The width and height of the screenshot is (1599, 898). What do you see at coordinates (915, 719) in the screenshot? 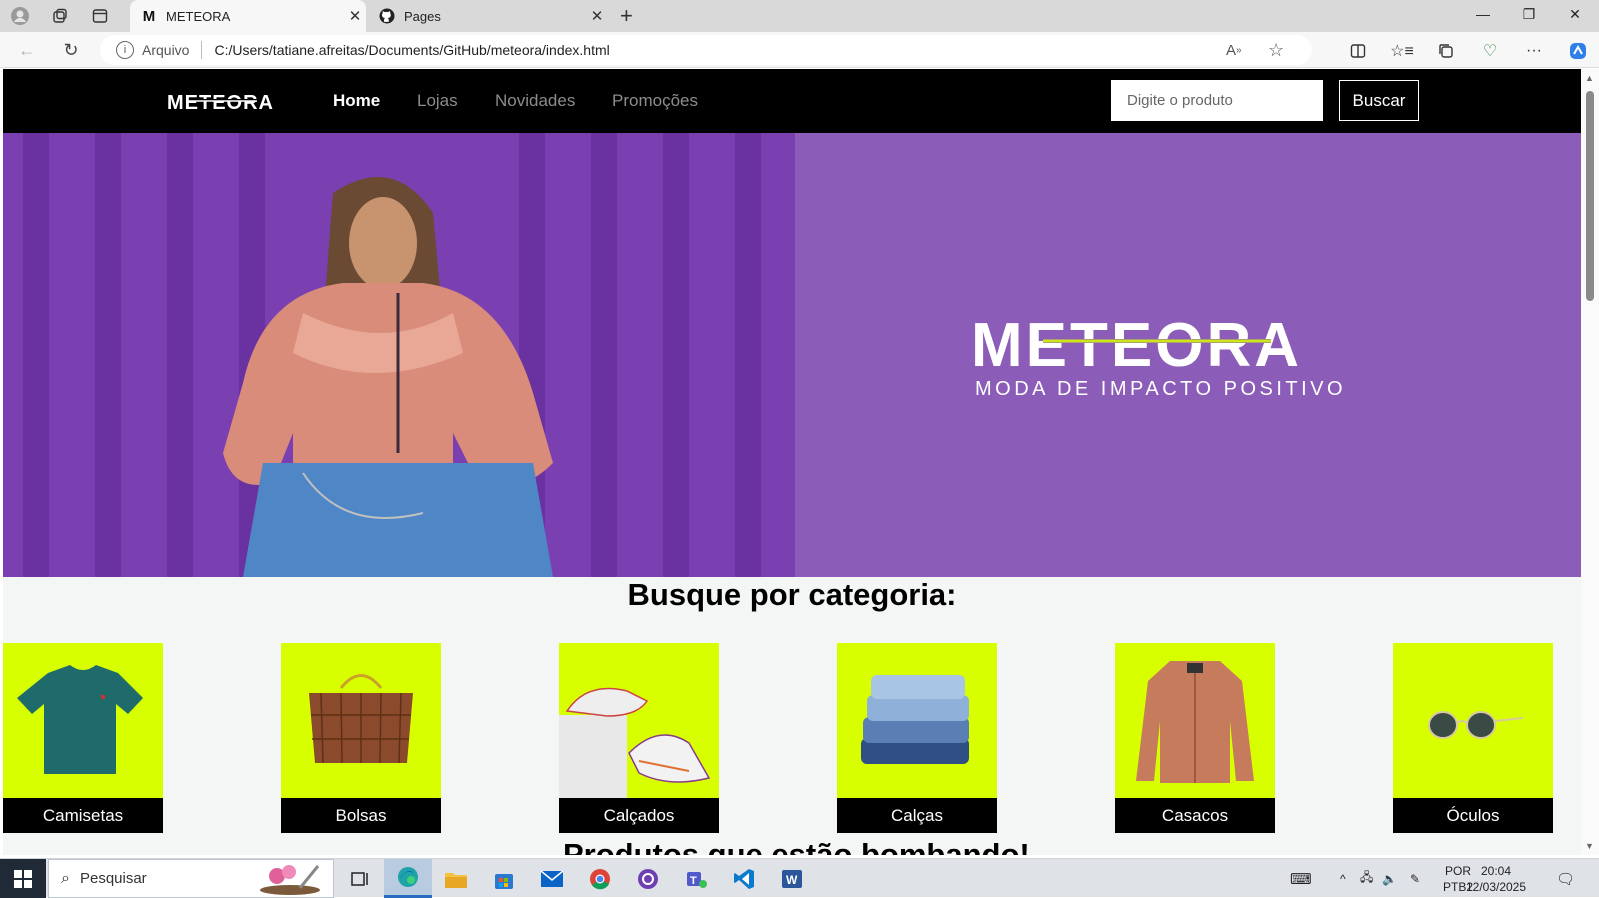
I see `jeans-image` at bounding box center [915, 719].